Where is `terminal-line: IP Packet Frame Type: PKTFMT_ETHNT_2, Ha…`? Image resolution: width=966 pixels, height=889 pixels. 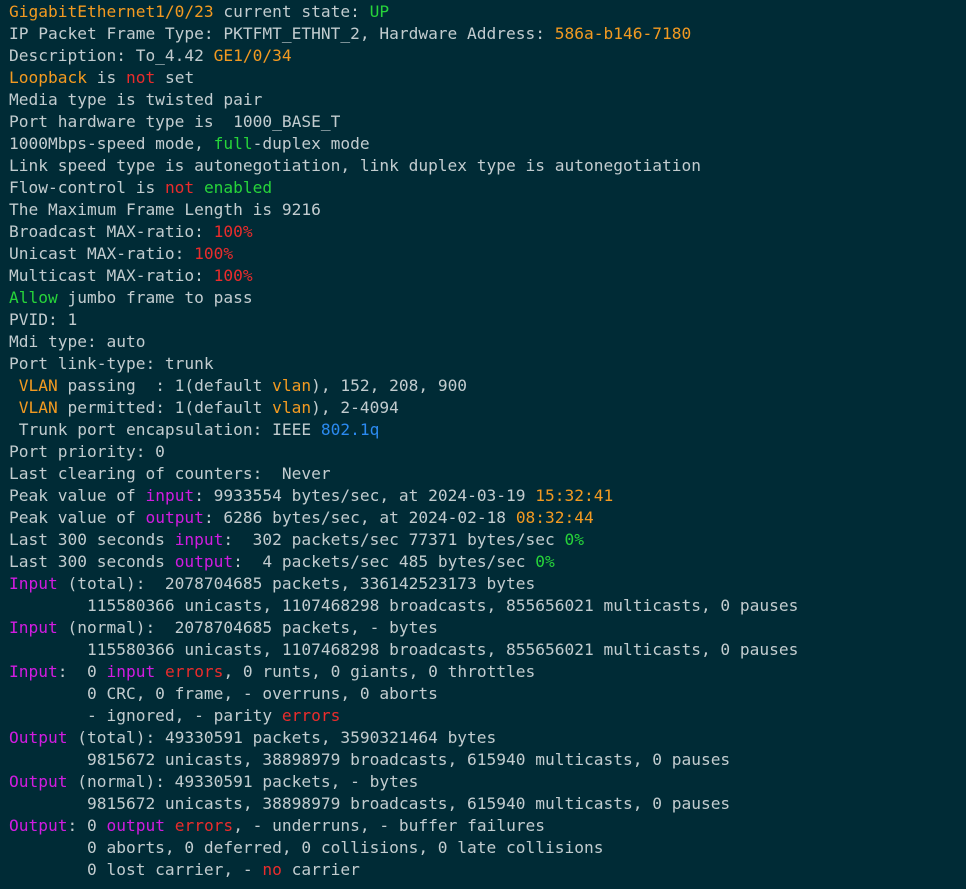
terminal-line: IP Packet Frame Type: PKTFMT_ETHNT_2, Ha… is located at coordinates (487, 34).